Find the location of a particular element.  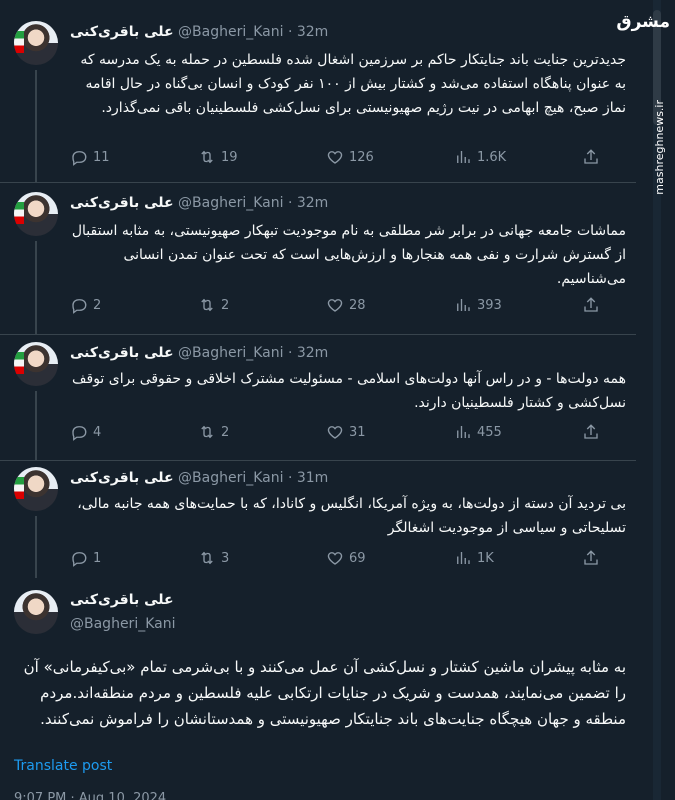

repost-count: 19 is located at coordinates (229, 157).